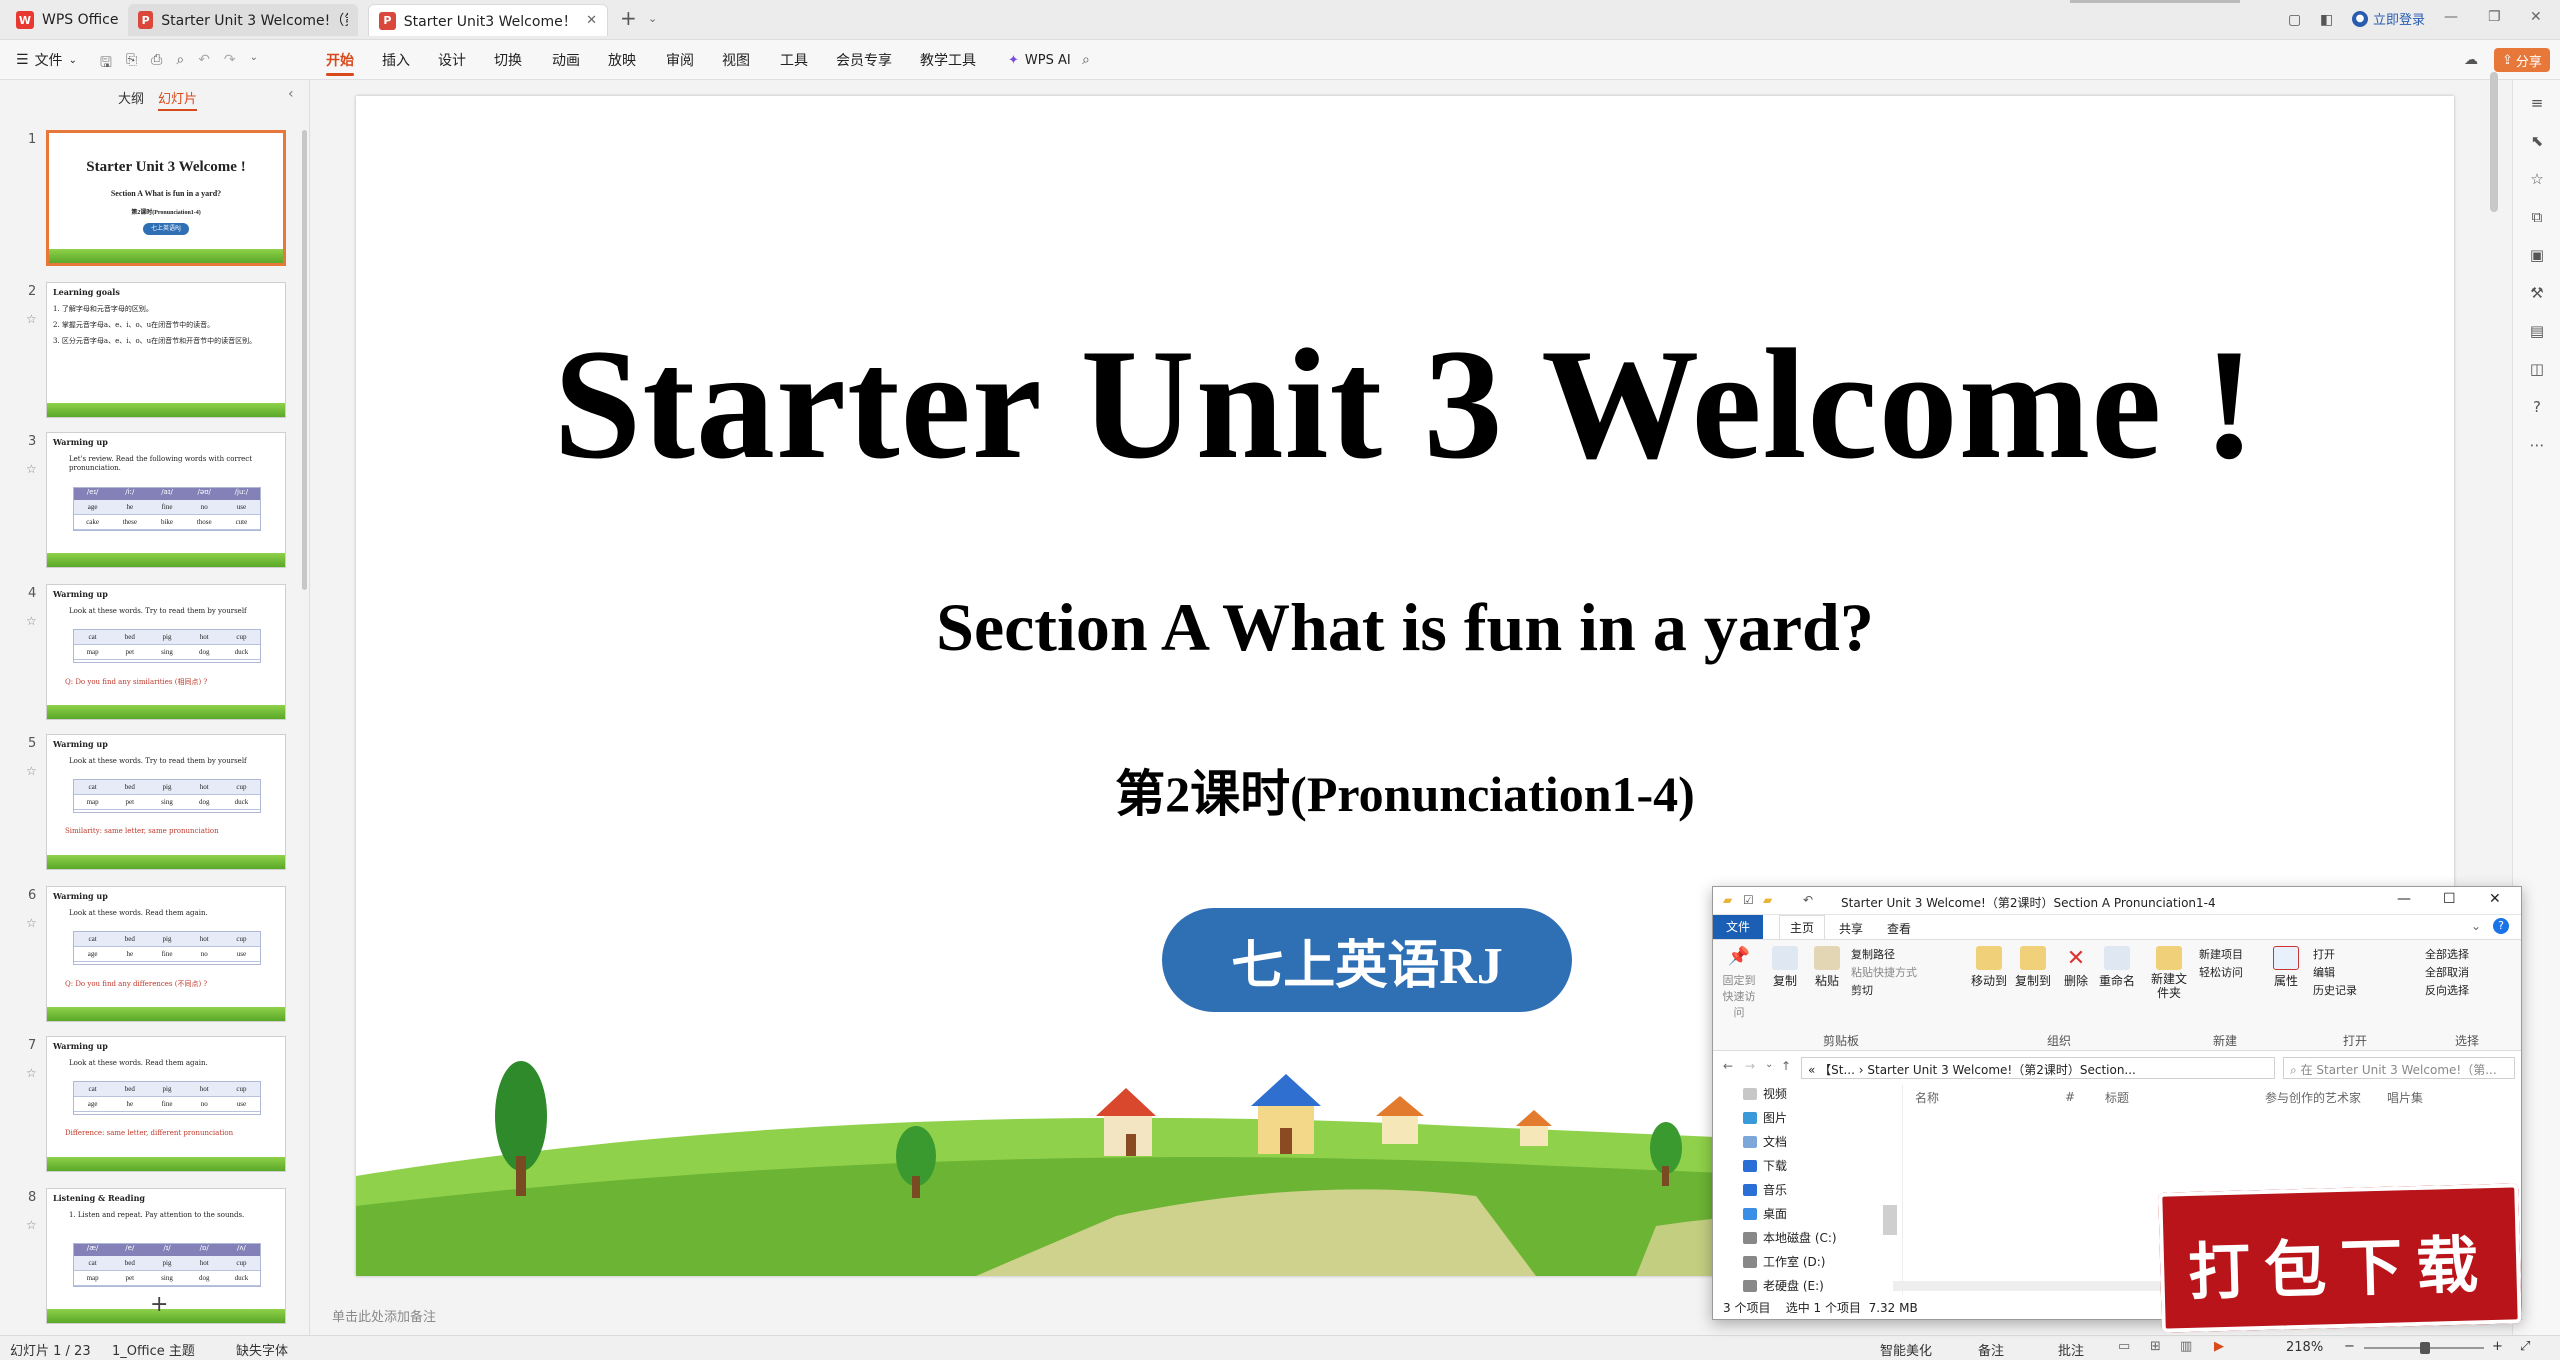 The width and height of the screenshot is (2560, 1360). Describe the element at coordinates (591, 20) in the screenshot. I see `close-tab-icon: ✕` at that location.